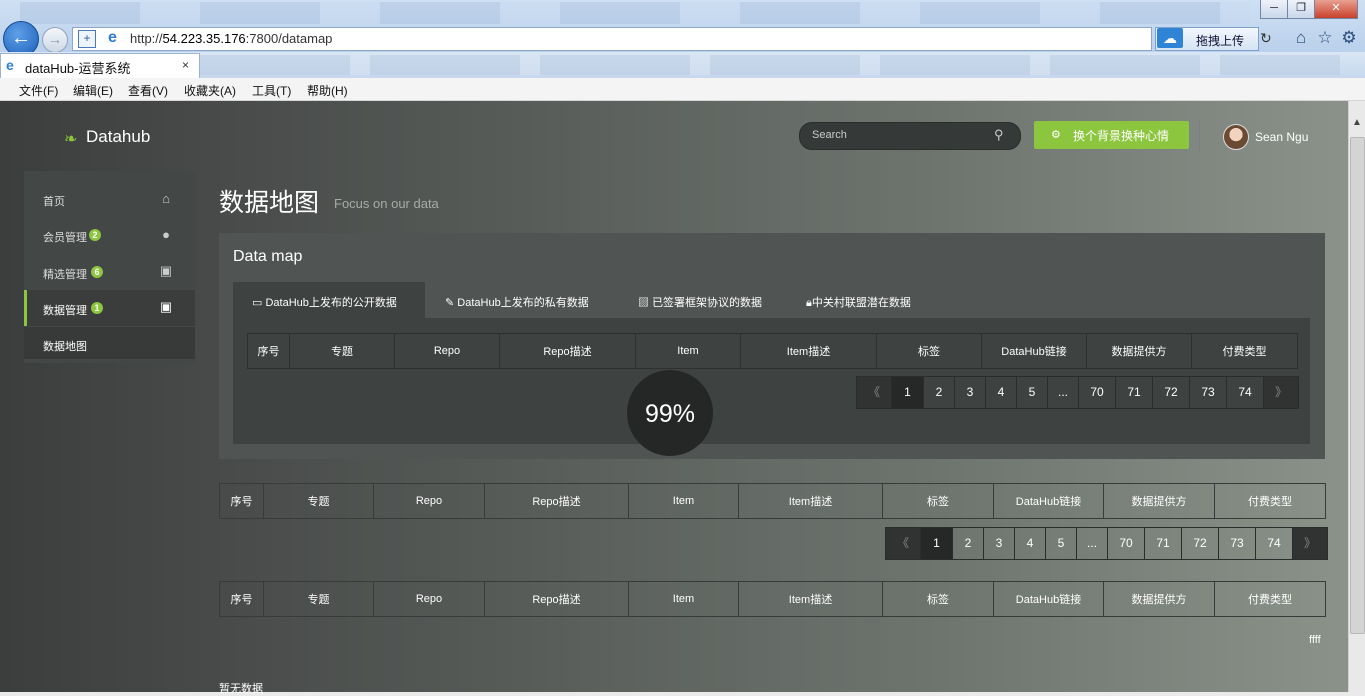 The image size is (1365, 696). What do you see at coordinates (1301, 9) in the screenshot?
I see `maximize-button: ❐` at bounding box center [1301, 9].